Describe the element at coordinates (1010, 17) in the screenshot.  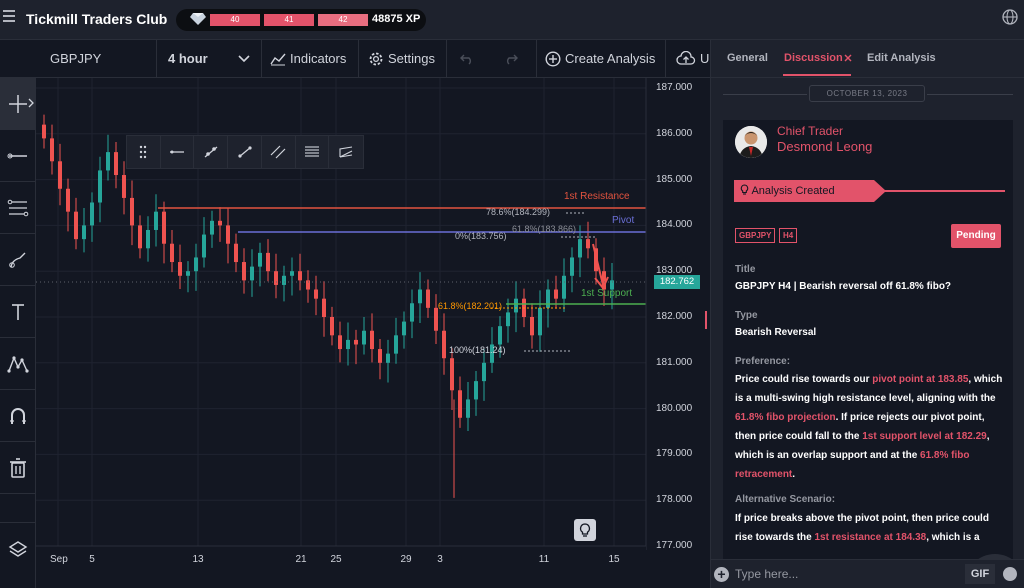
I see `globe-icon` at that location.